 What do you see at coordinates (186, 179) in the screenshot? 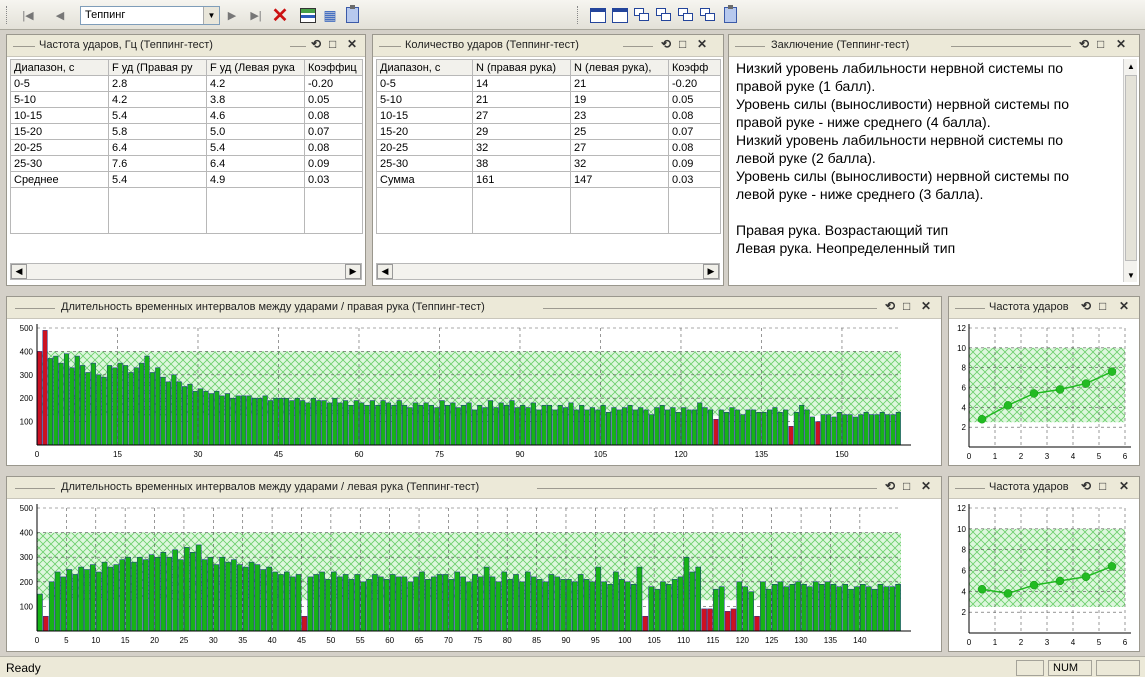
I see `table-row: Среднее 5.4 4.9 0.03` at bounding box center [186, 179].